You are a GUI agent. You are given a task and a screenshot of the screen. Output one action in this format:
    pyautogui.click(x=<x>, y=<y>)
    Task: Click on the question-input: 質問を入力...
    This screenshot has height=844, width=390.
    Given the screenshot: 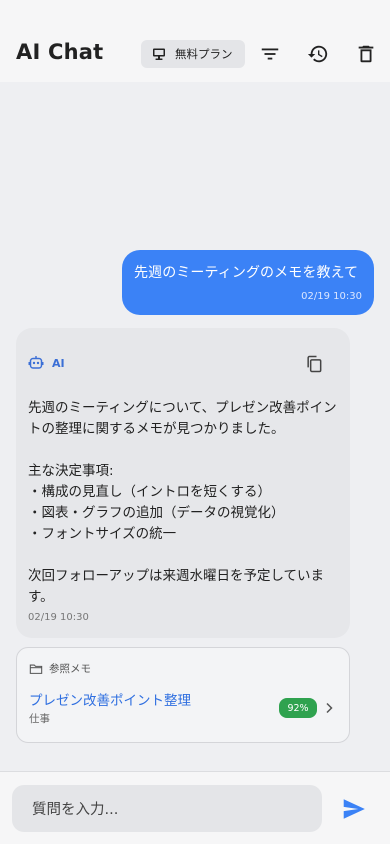 What is the action you would take?
    pyautogui.click(x=167, y=808)
    